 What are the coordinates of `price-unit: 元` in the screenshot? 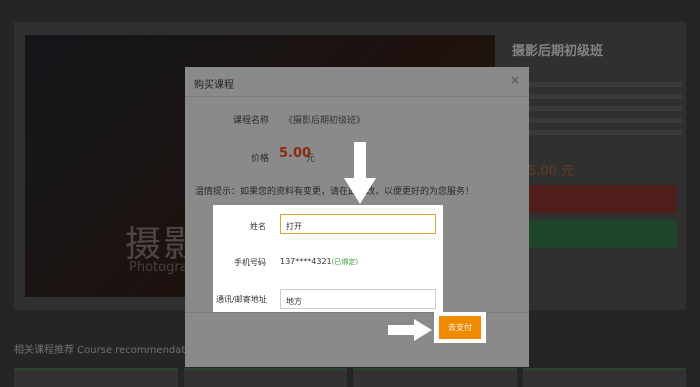 It's located at (311, 159).